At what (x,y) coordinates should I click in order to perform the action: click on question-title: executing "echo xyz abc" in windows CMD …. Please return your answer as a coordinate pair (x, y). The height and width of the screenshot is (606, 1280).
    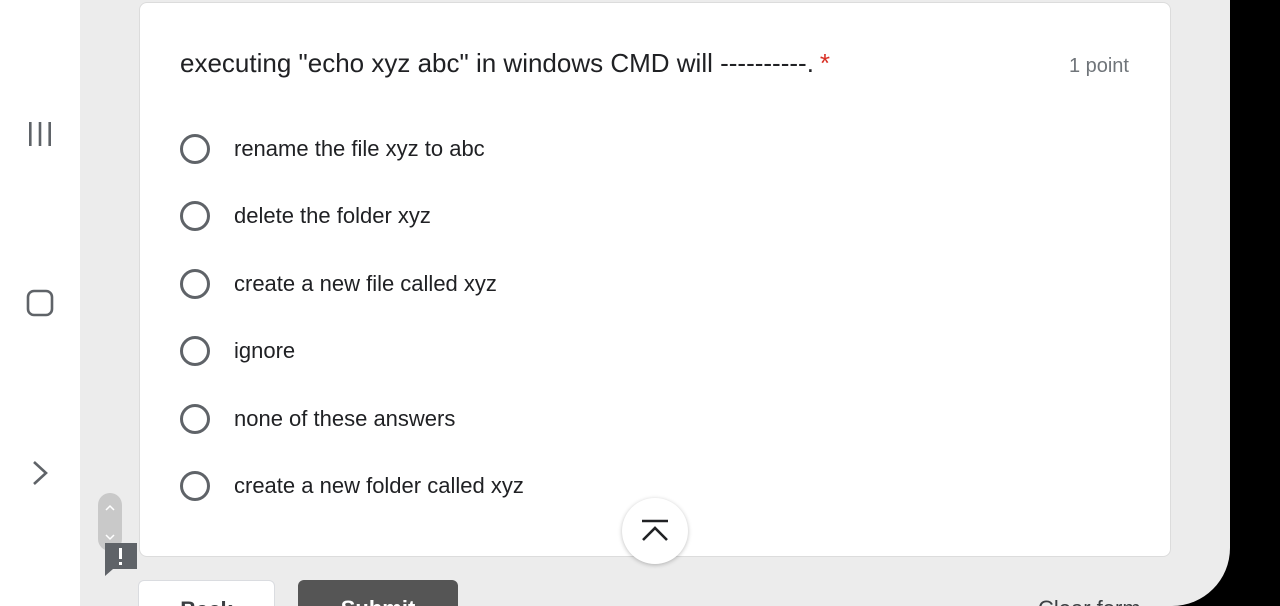
    Looking at the image, I should click on (505, 63).